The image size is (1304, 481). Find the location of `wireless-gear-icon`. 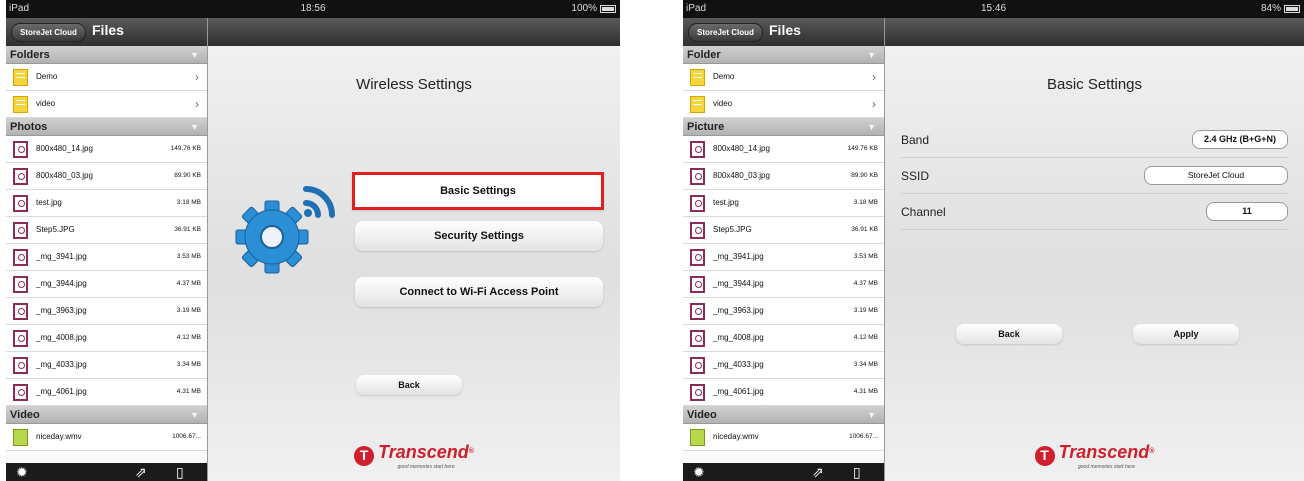

wireless-gear-icon is located at coordinates (285, 230).